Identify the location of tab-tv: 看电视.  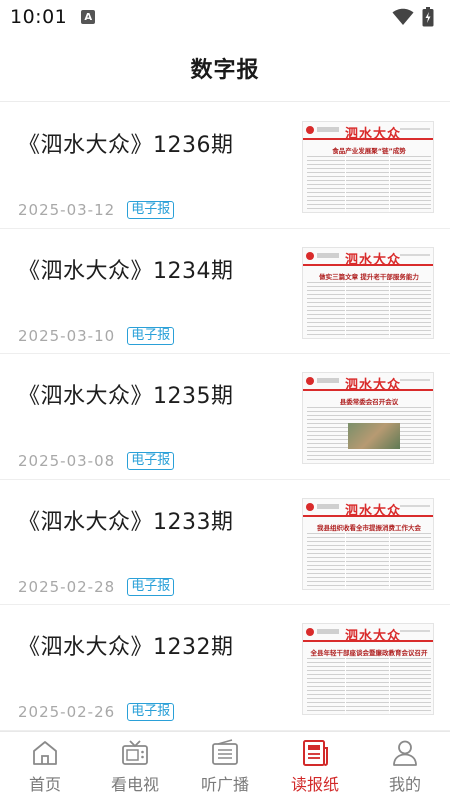
(135, 764).